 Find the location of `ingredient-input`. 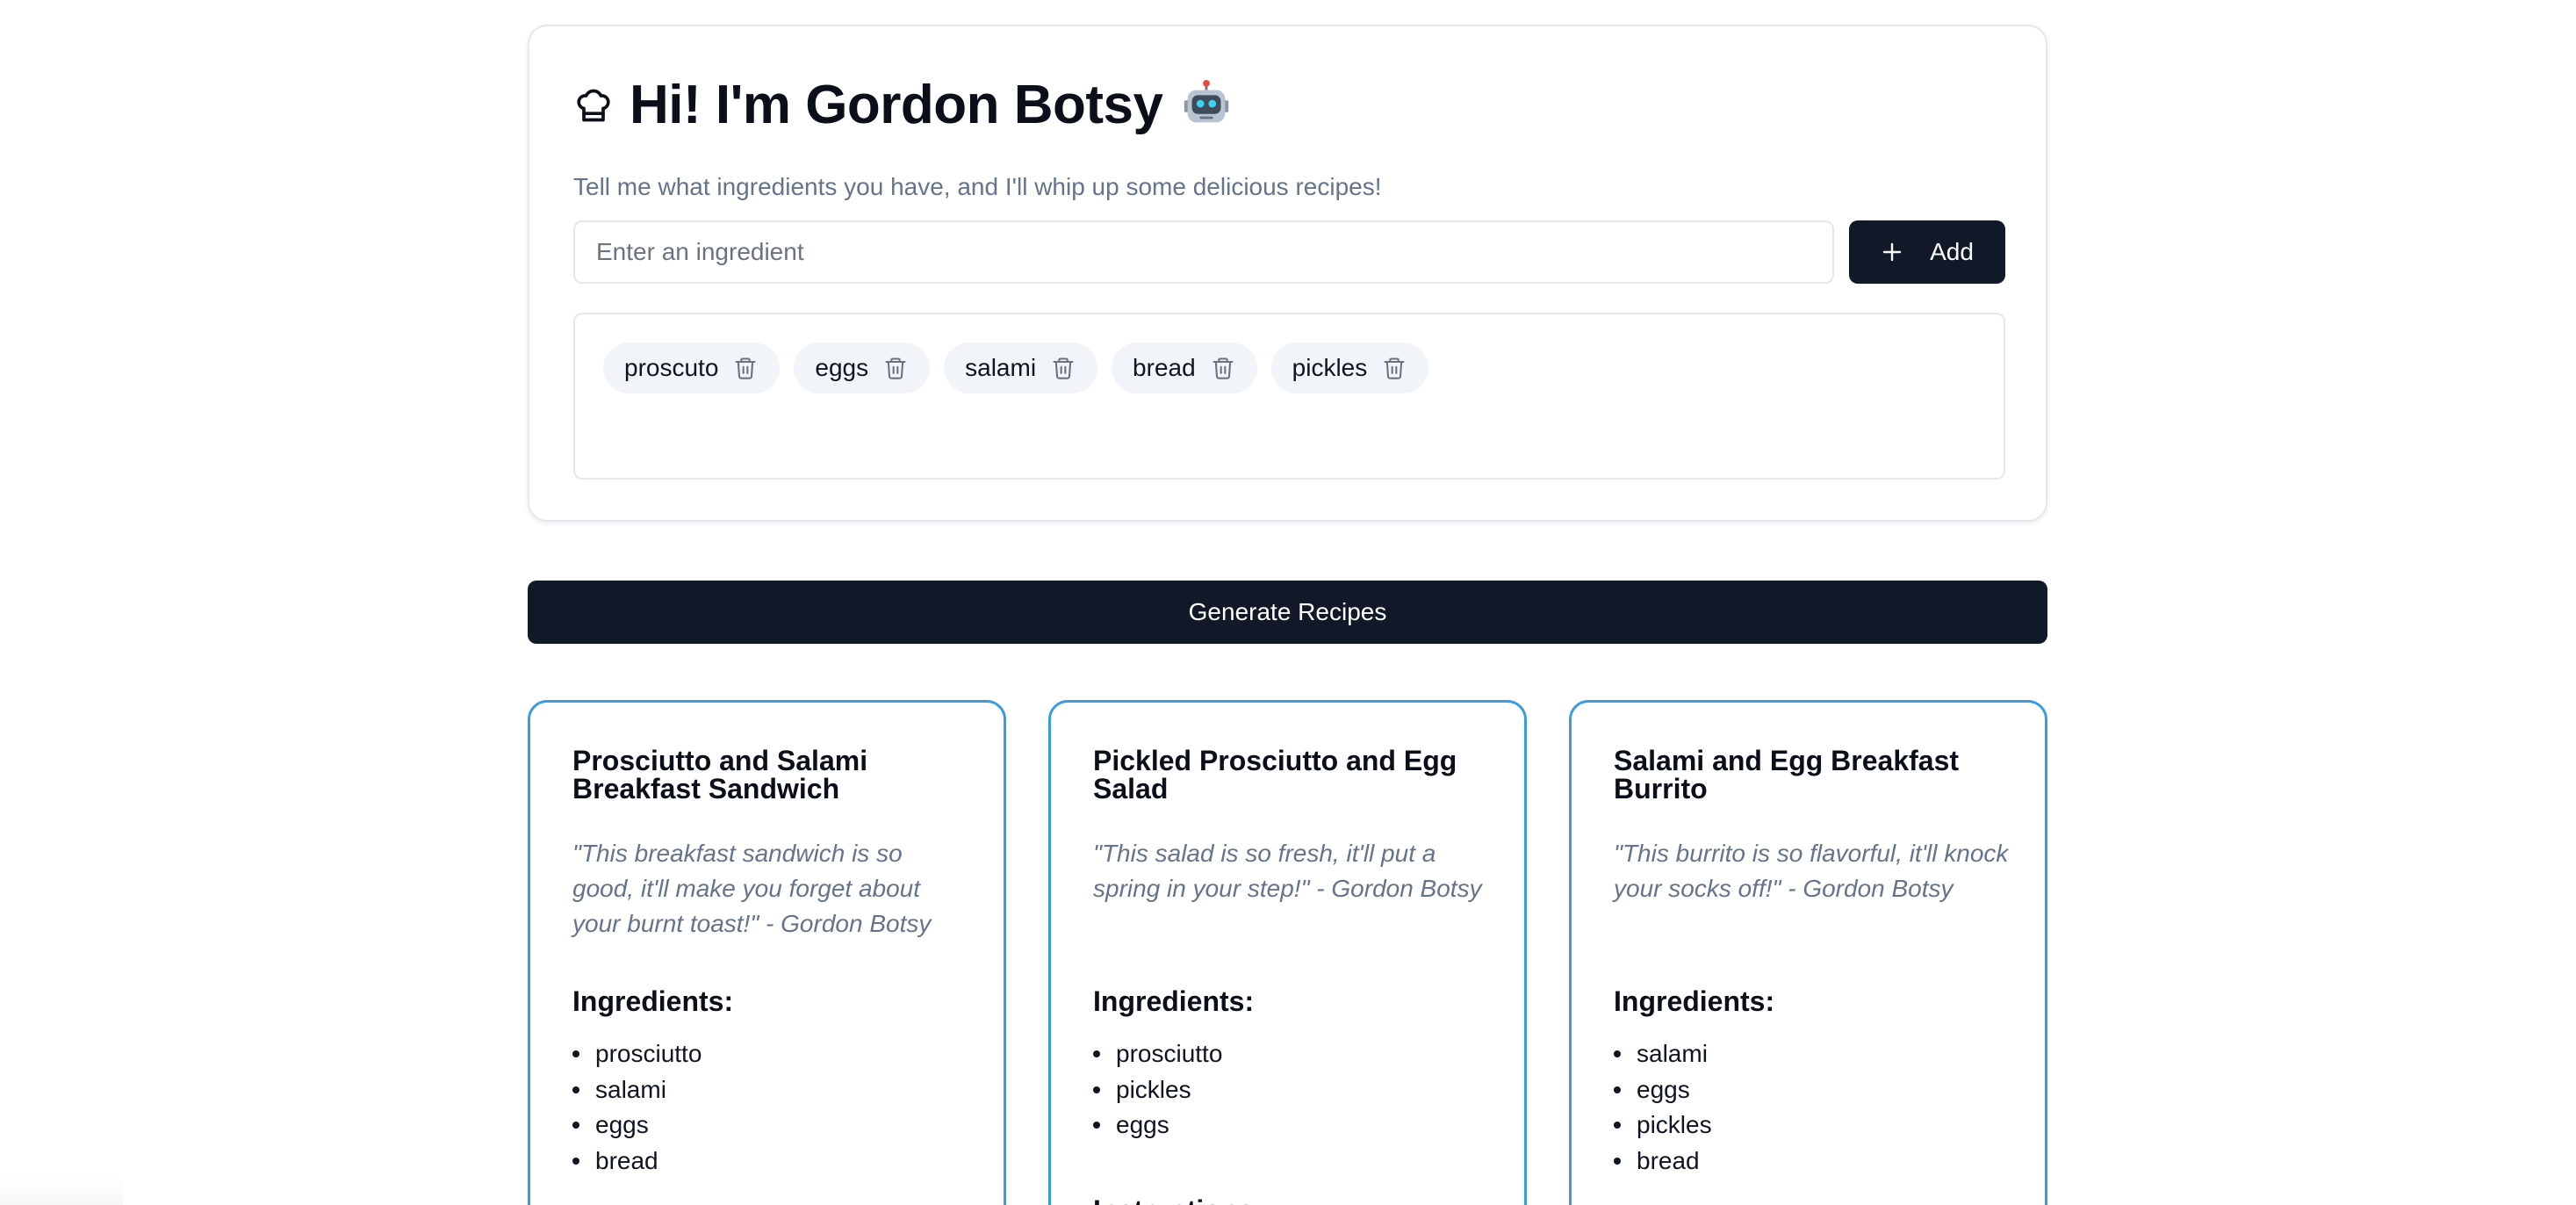

ingredient-input is located at coordinates (1203, 252).